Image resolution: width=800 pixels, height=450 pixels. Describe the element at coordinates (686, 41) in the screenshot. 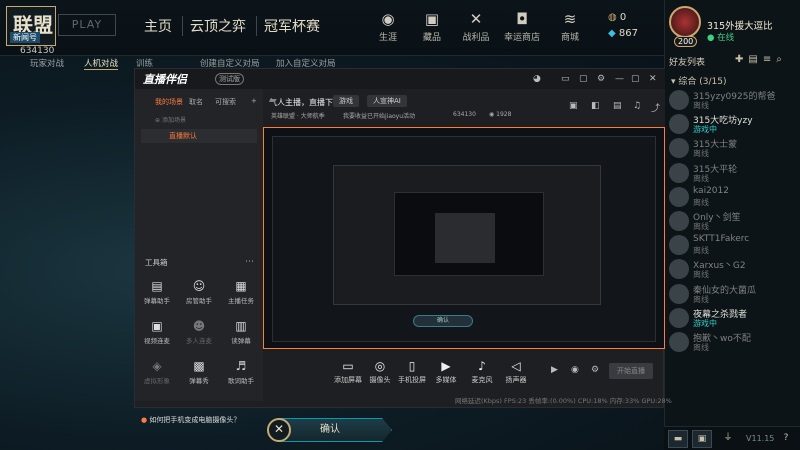

I see `level-badge: 200` at that location.